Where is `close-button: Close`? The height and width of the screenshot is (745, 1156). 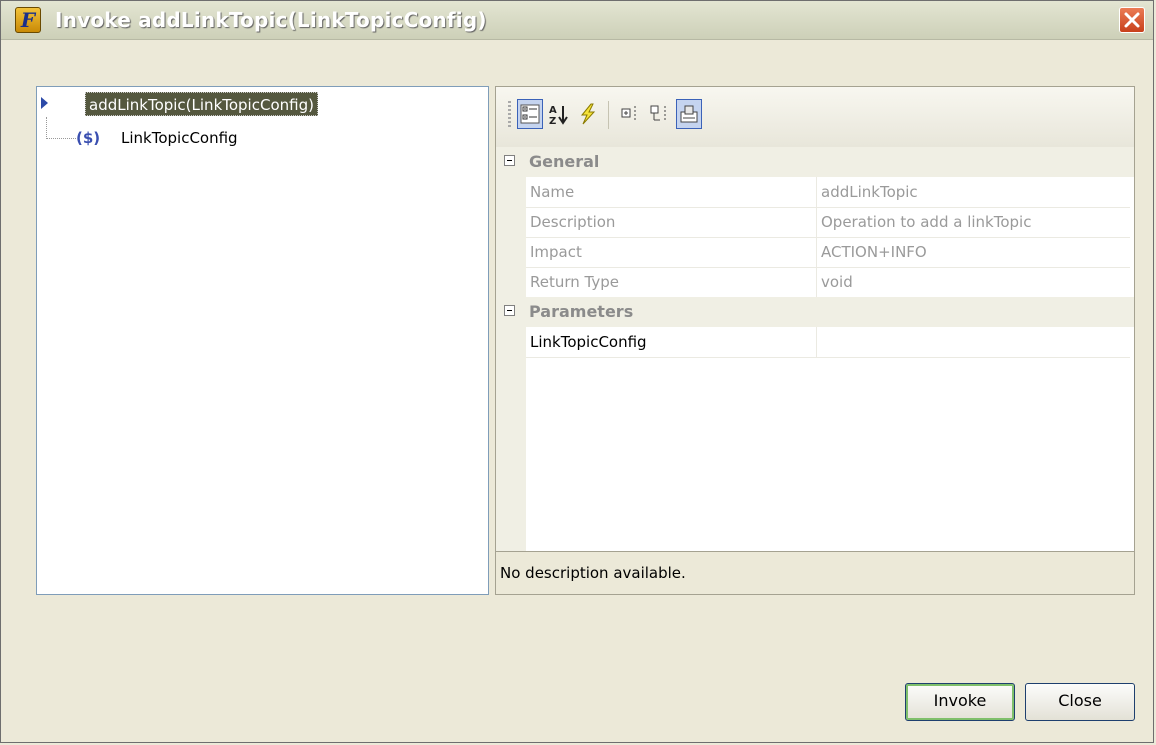 close-button: Close is located at coordinates (1080, 702).